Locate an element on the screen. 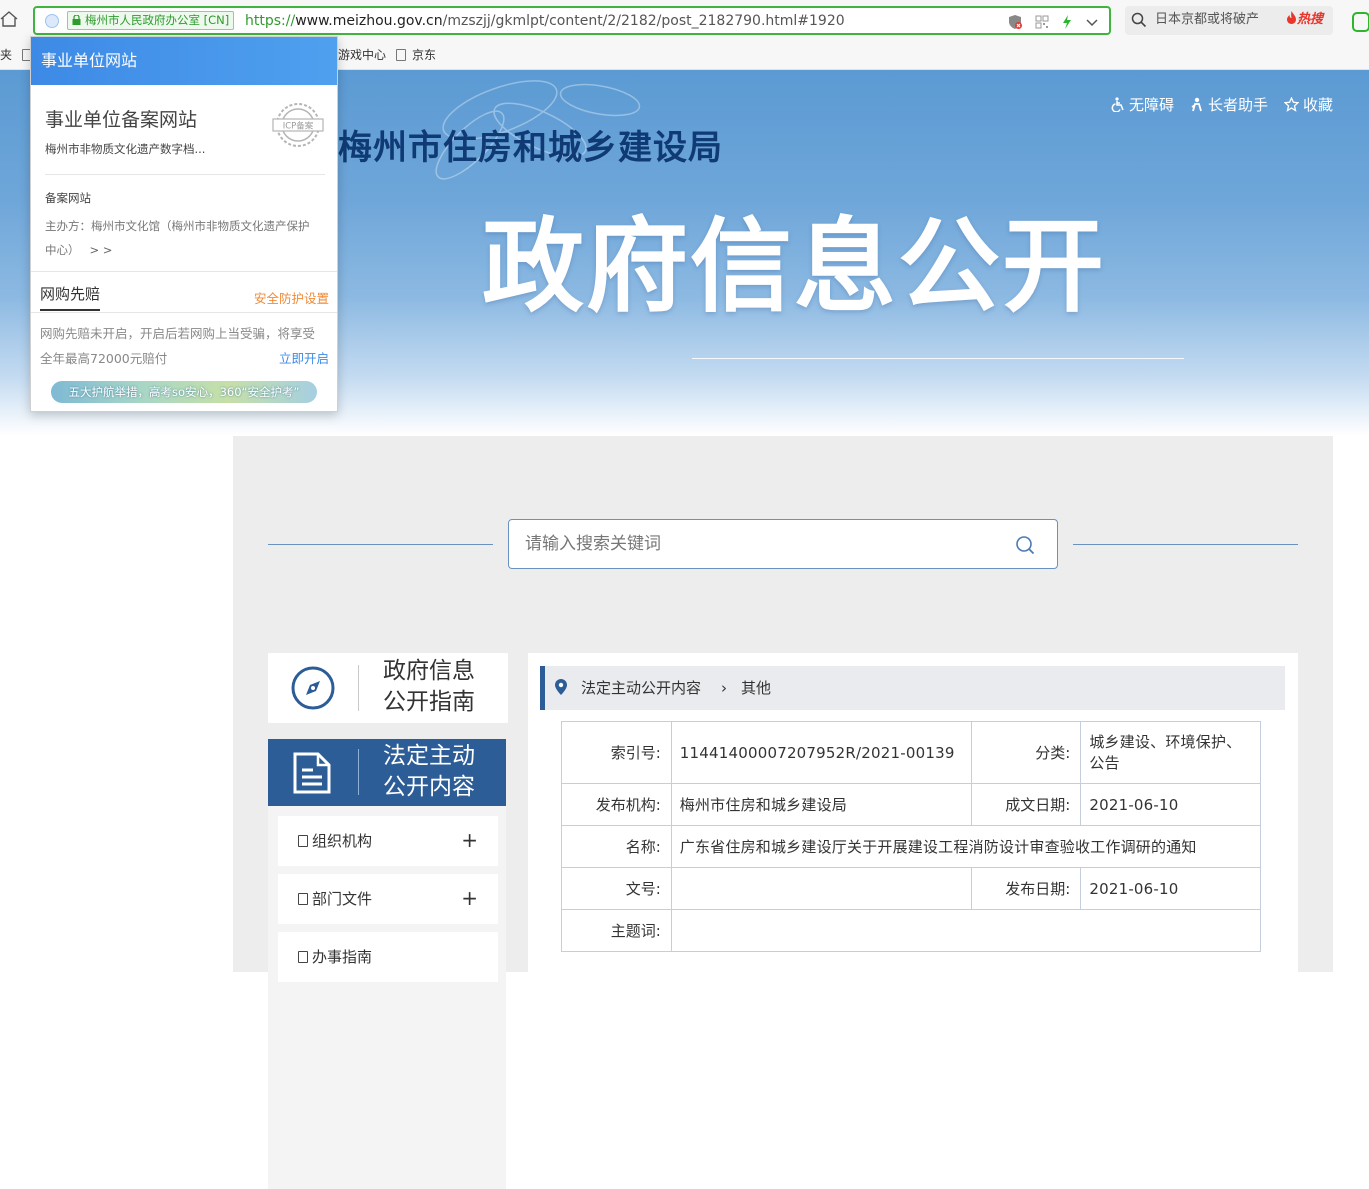 The width and height of the screenshot is (1369, 1189). qr-code-icon is located at coordinates (1042, 22).